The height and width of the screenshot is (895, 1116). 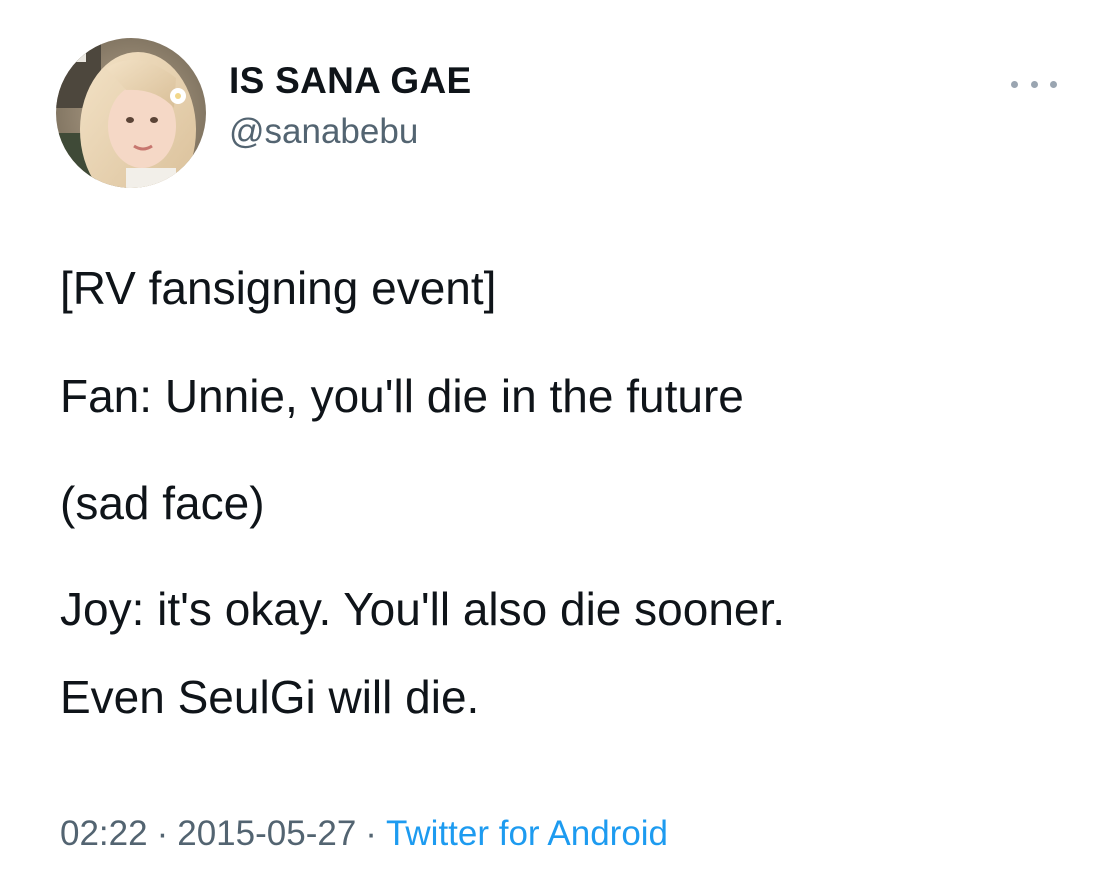 I want to click on tweet-date: 2015-05-27, so click(x=266, y=833).